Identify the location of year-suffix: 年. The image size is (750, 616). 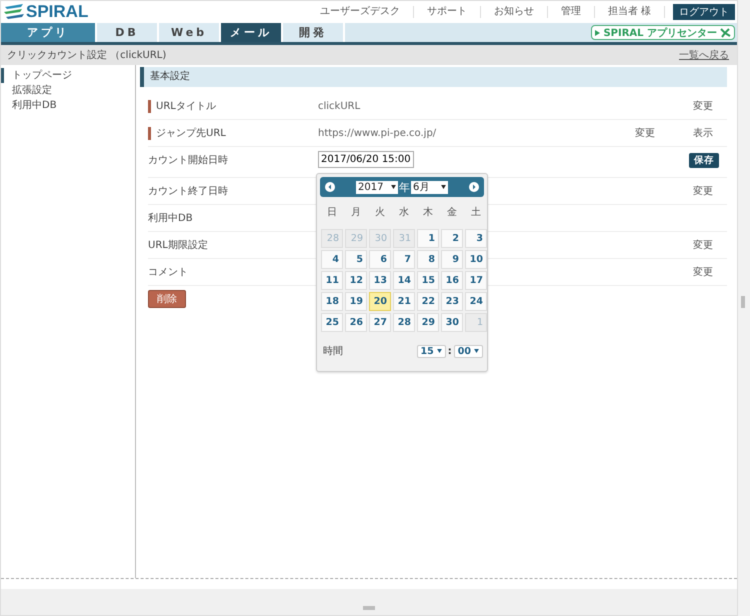
(404, 187).